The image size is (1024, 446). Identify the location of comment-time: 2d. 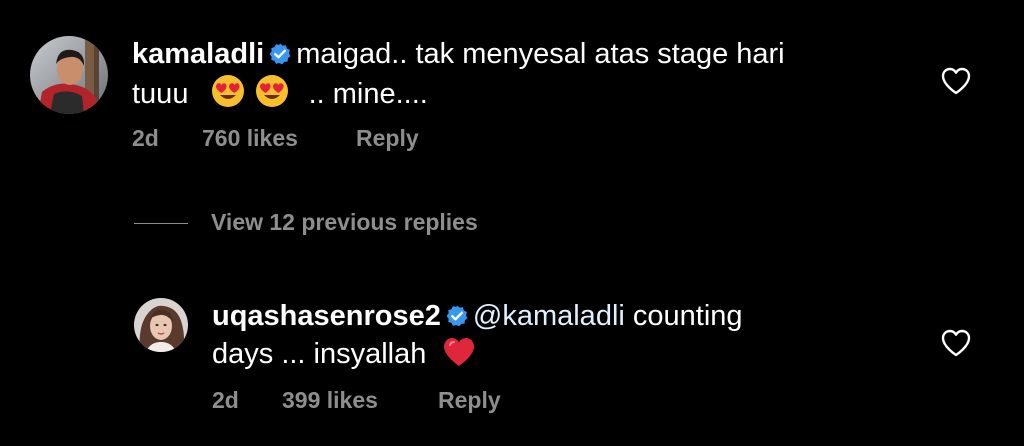
(145, 138).